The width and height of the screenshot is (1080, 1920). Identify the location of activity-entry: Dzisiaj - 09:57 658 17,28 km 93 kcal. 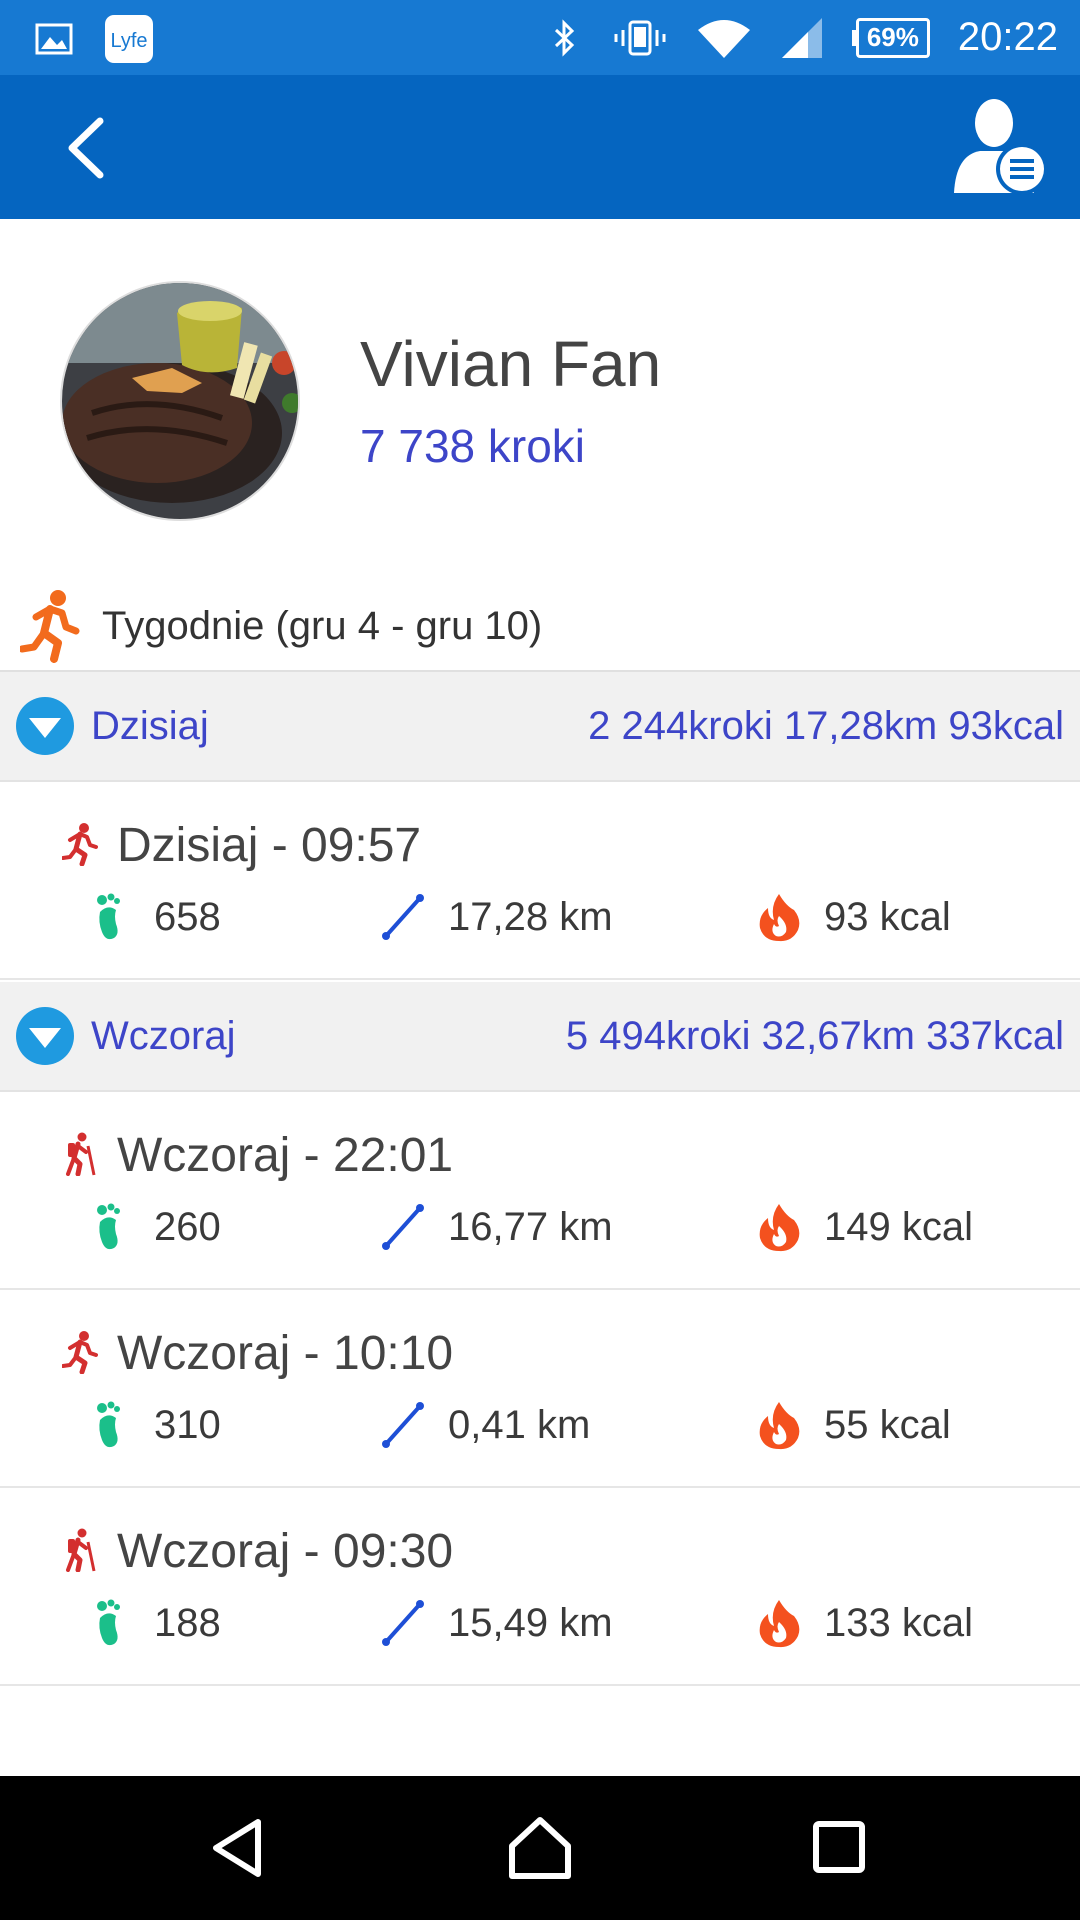
(540, 881).